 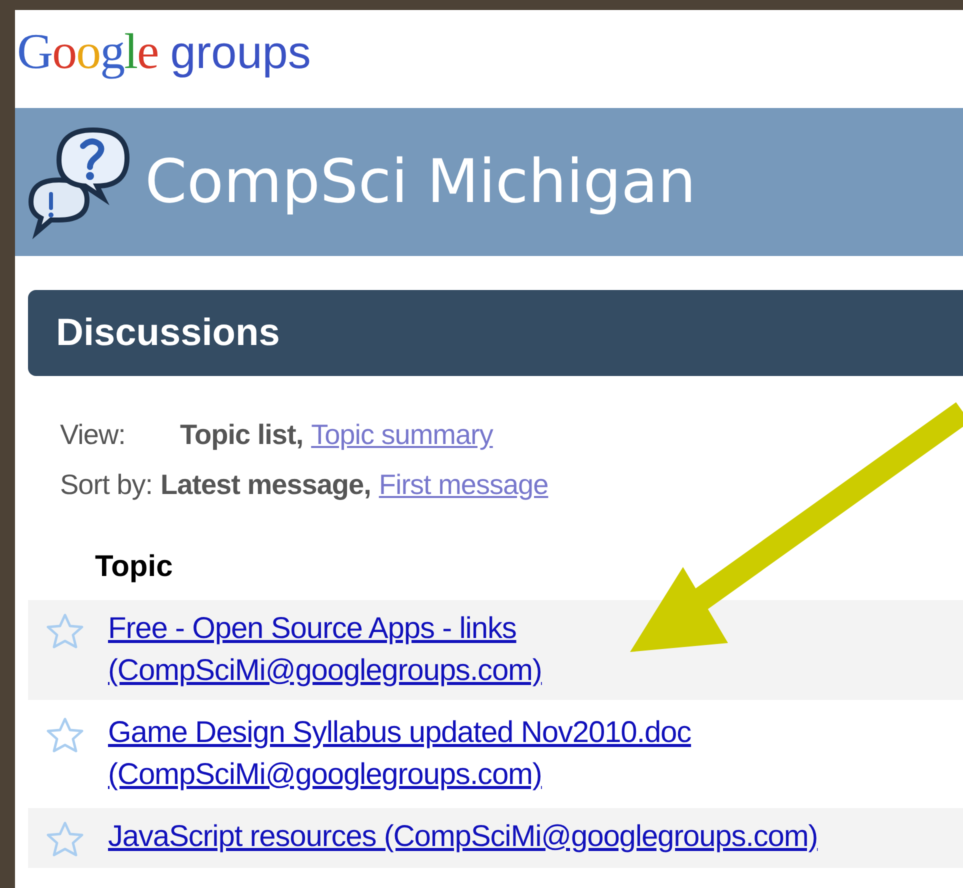 I want to click on topic-column-header: Topic, so click(x=134, y=567).